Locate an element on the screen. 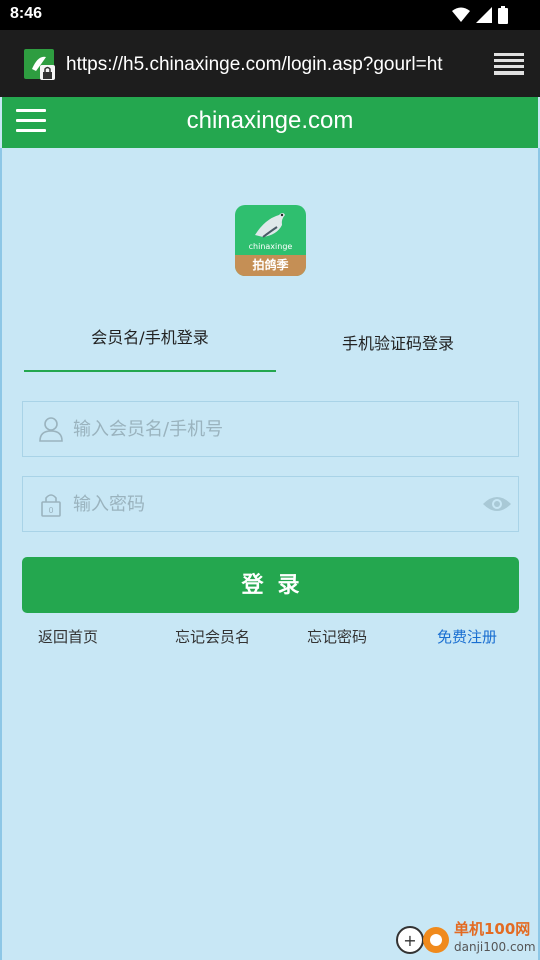  lock-icon is located at coordinates (47, 72).